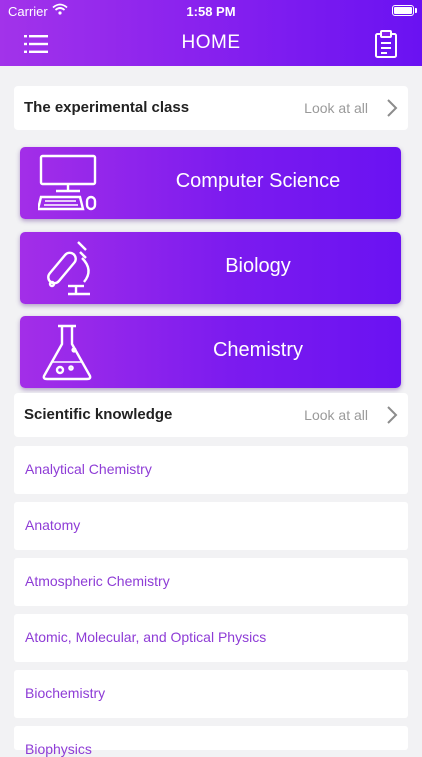 This screenshot has width=422, height=757. Describe the element at coordinates (257, 350) in the screenshot. I see `category-label: Chemistry` at that location.